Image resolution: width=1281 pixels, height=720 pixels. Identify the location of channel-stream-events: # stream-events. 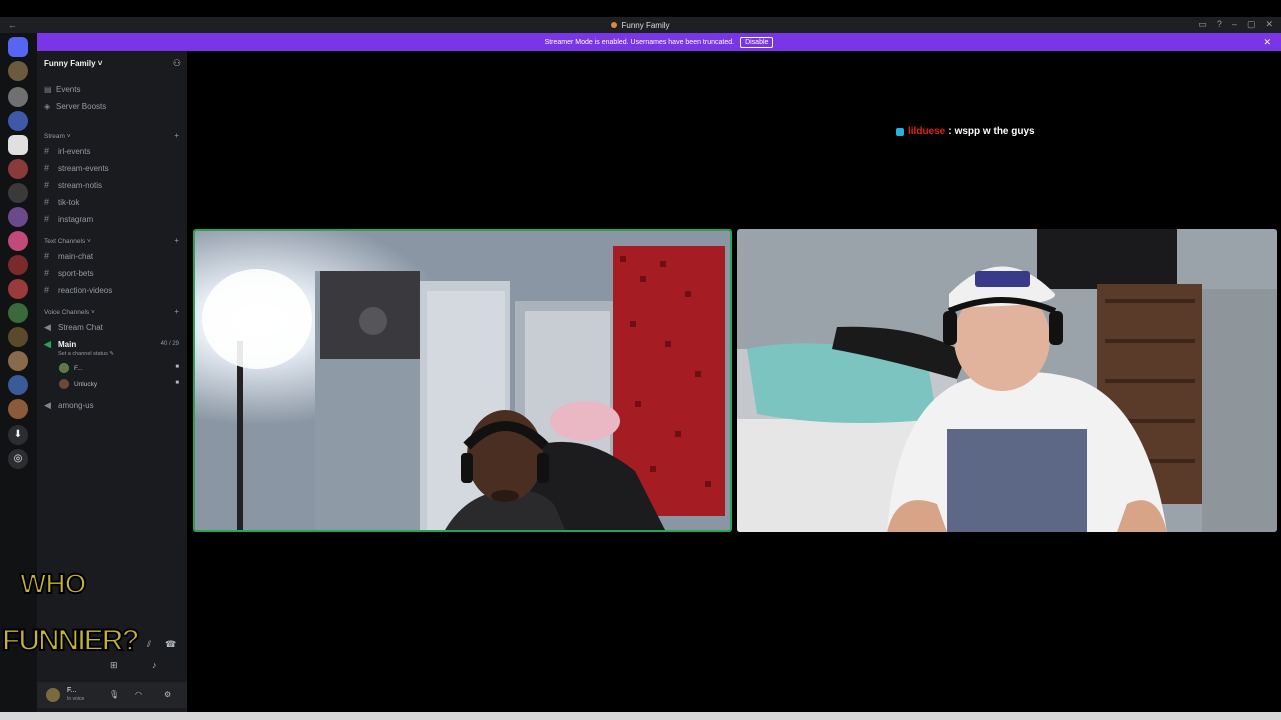
(76, 168).